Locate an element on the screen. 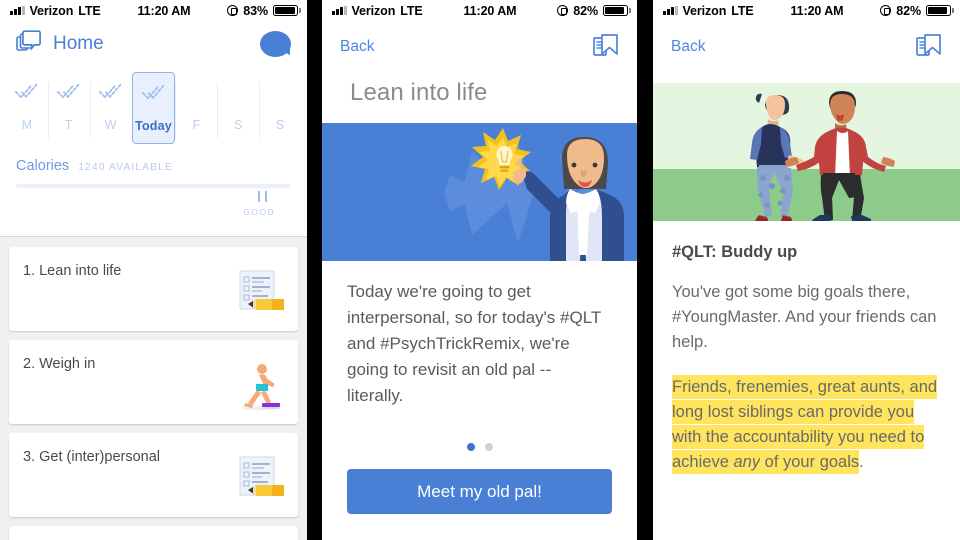  chat-bubble-icon is located at coordinates (275, 44).